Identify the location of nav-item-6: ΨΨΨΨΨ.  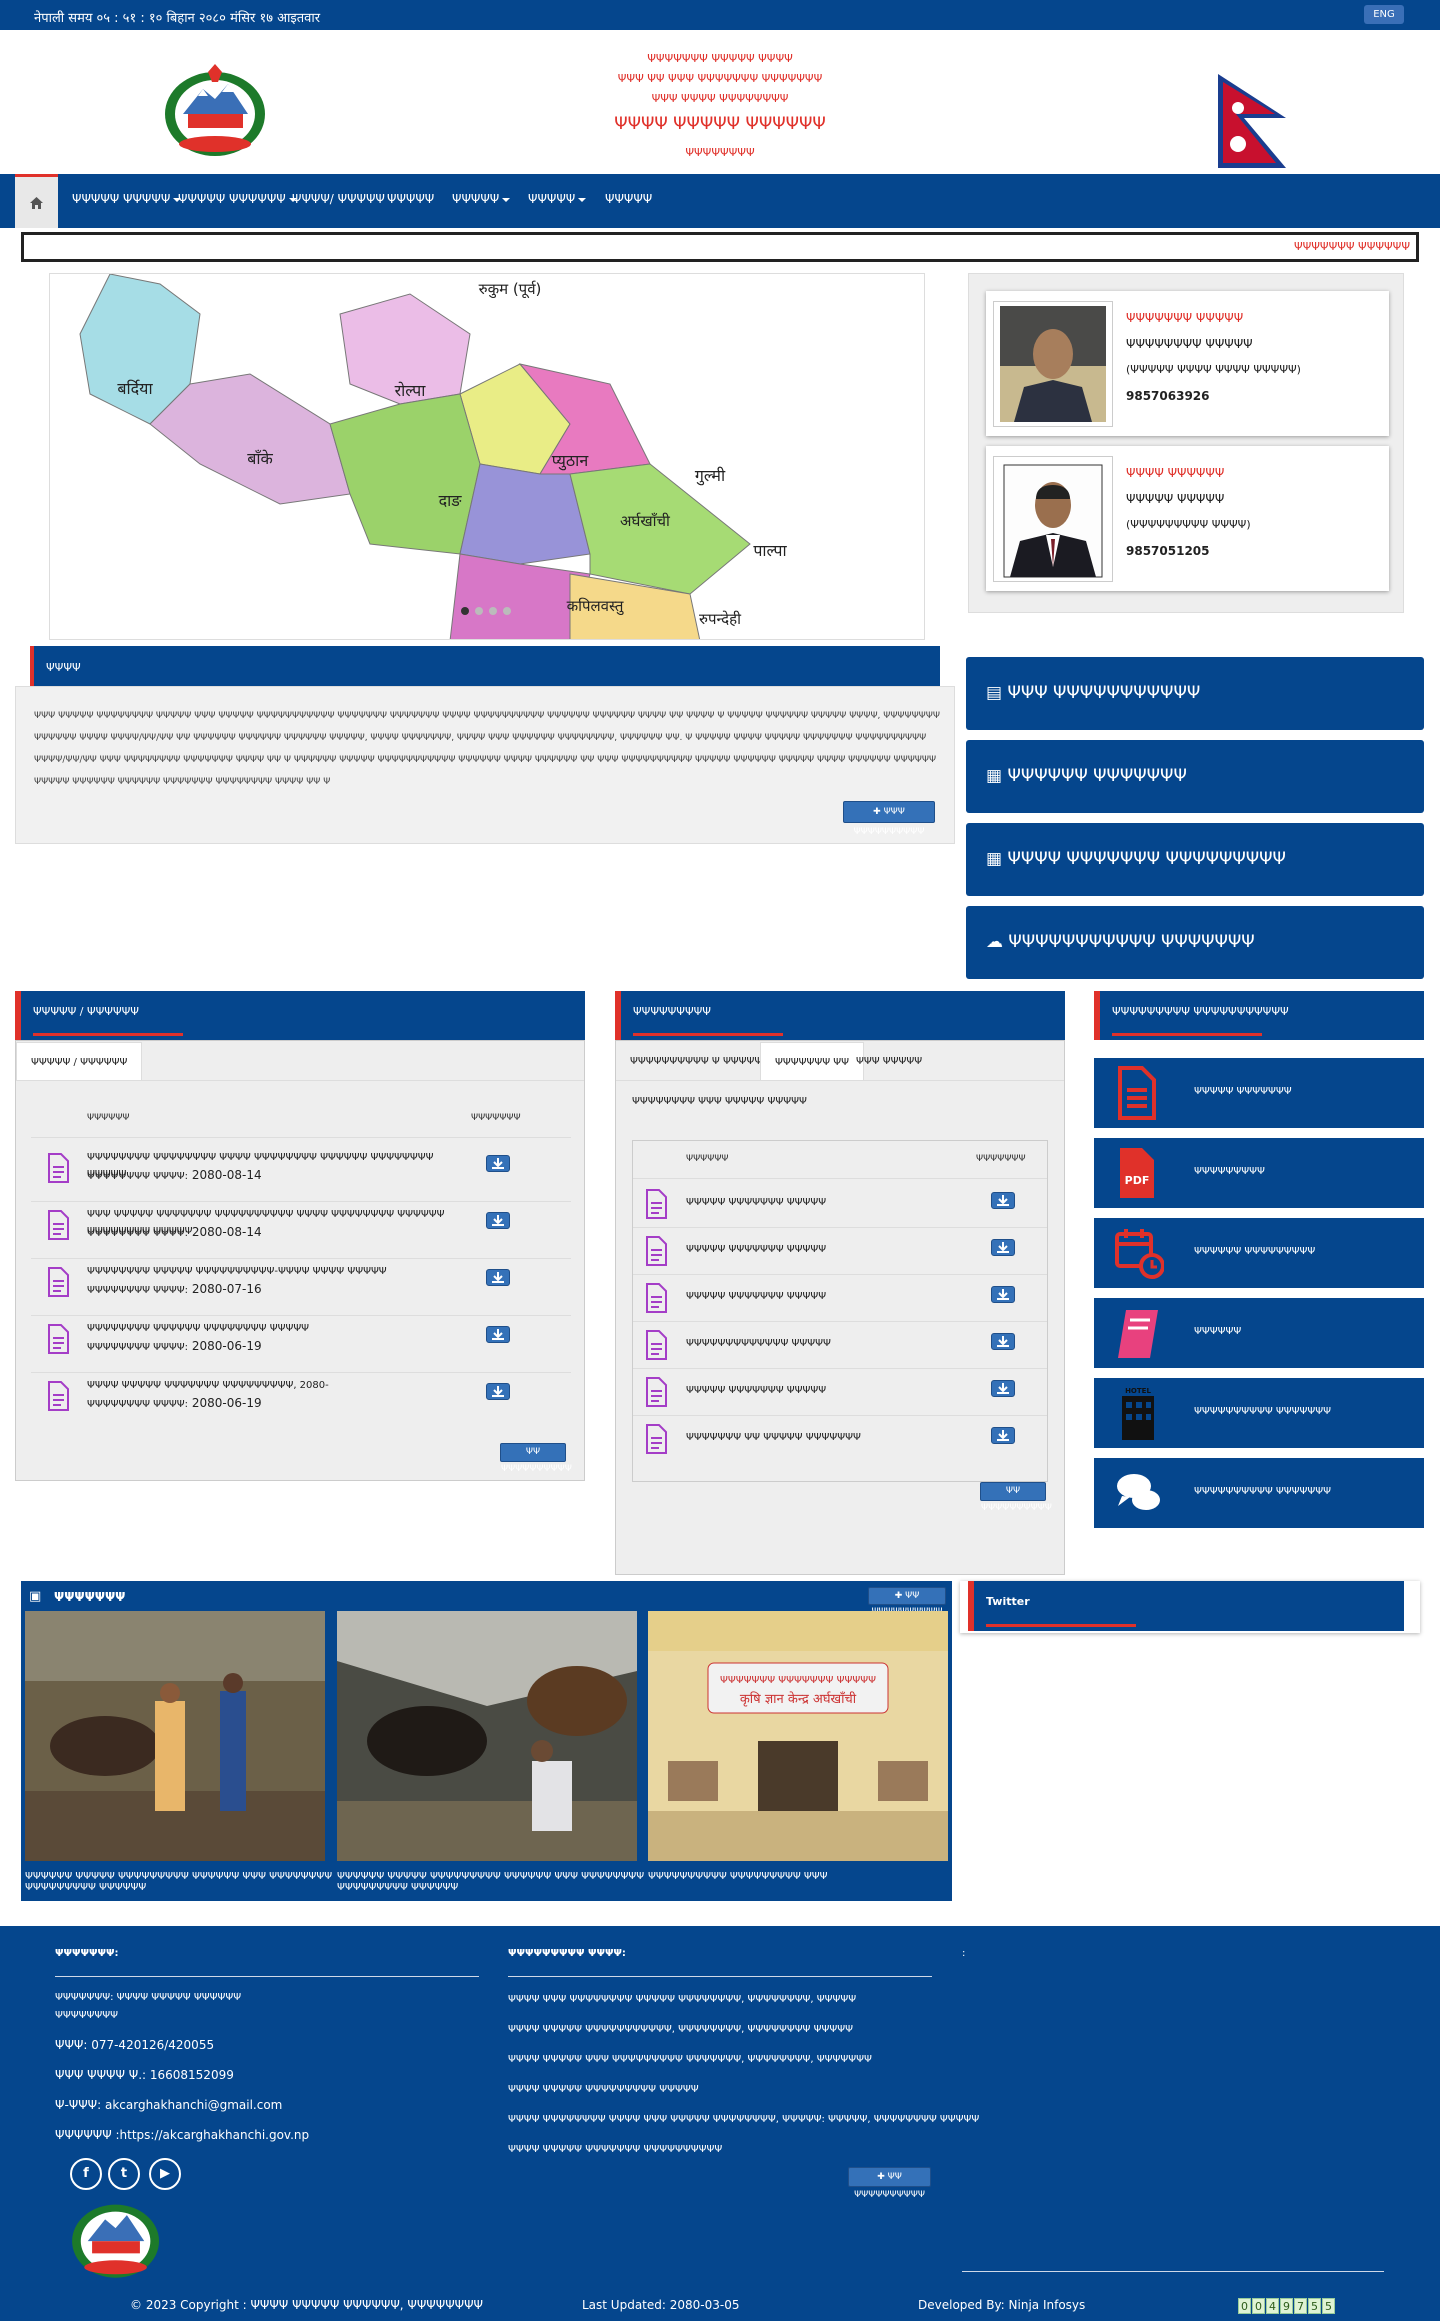
(557, 201).